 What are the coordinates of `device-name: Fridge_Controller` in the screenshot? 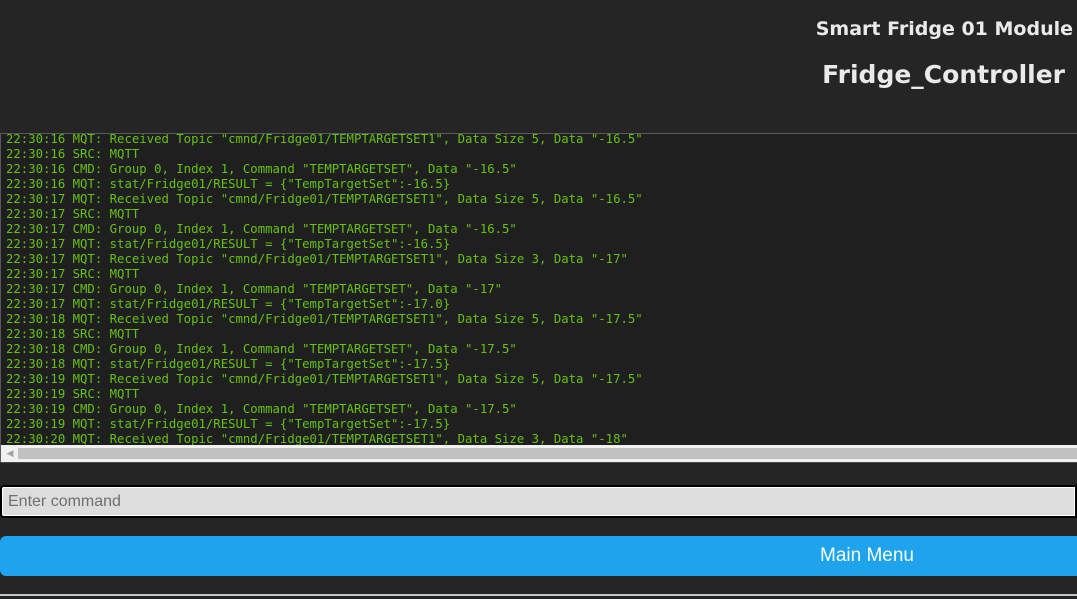 It's located at (943, 74).